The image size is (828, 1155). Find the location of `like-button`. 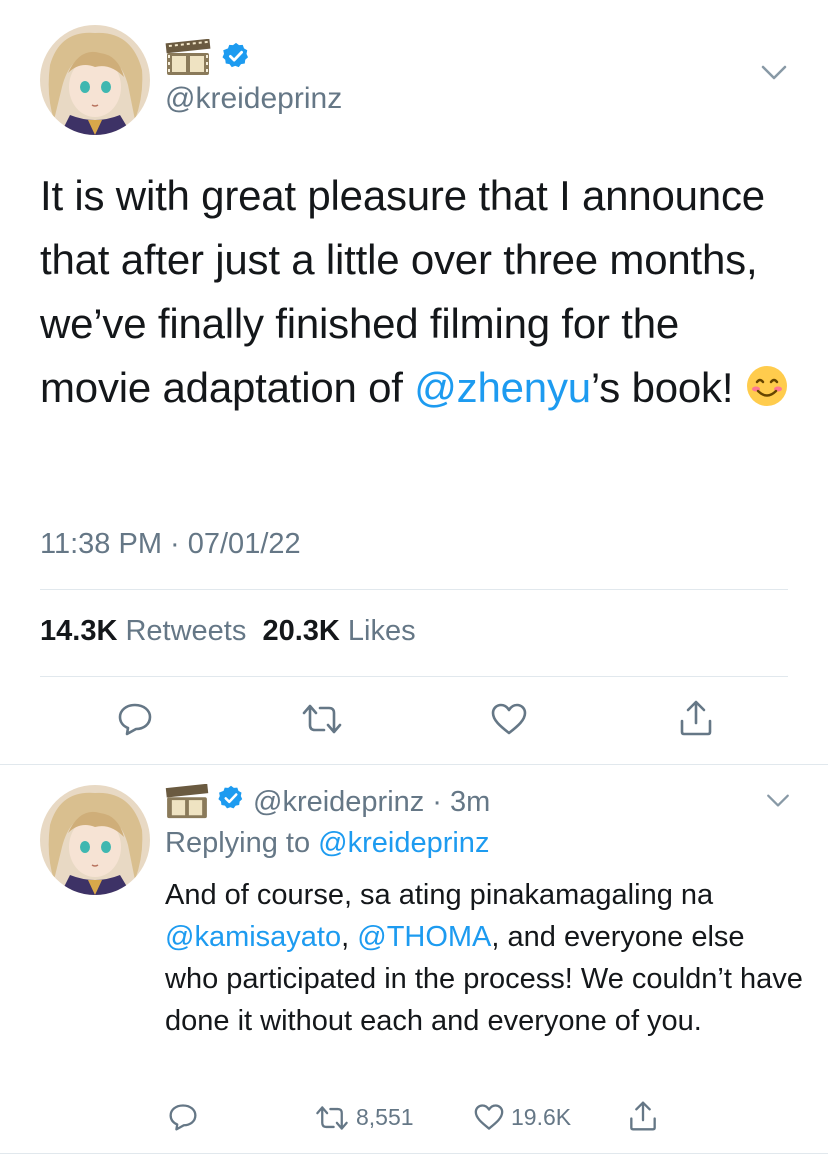

like-button is located at coordinates (509, 719).